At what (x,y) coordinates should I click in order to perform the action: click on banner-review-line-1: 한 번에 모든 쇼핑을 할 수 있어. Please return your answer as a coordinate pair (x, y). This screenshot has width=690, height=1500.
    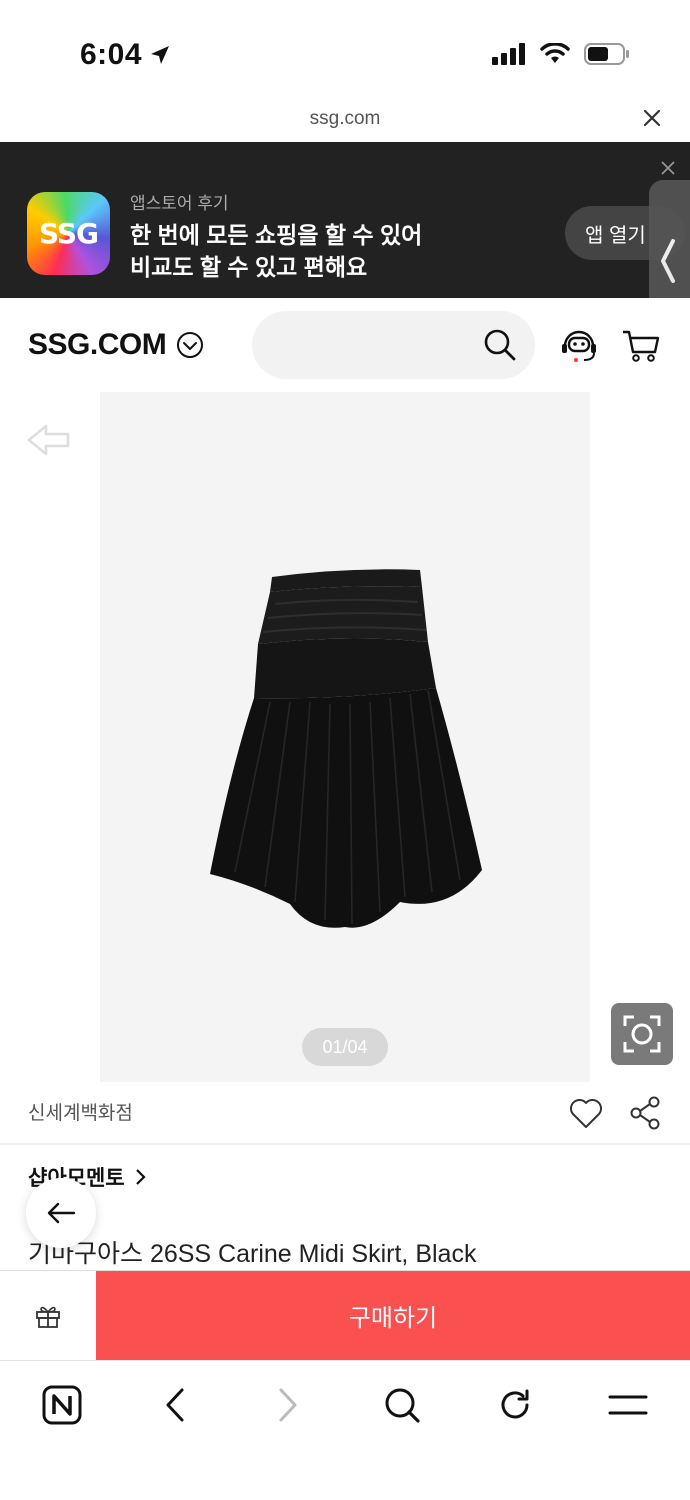
    Looking at the image, I should click on (276, 235).